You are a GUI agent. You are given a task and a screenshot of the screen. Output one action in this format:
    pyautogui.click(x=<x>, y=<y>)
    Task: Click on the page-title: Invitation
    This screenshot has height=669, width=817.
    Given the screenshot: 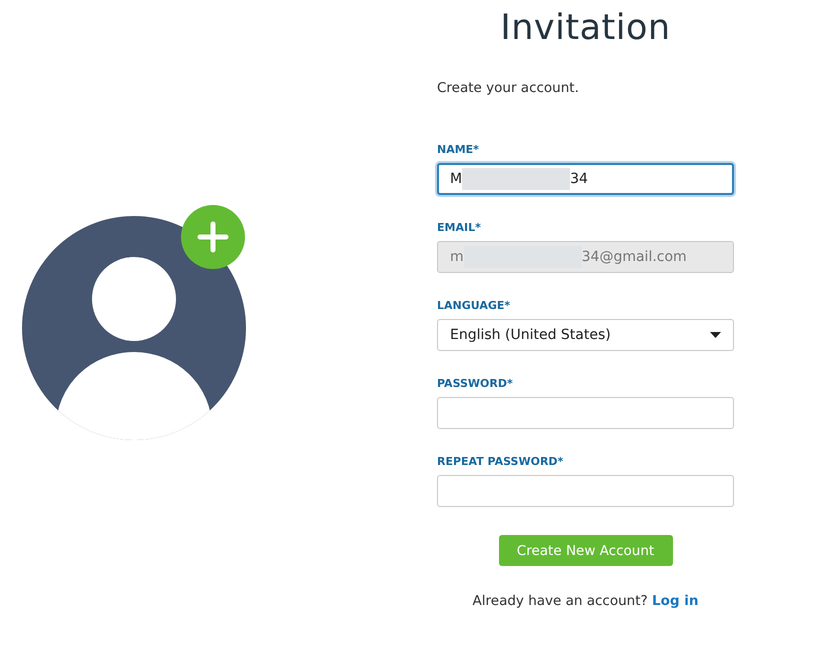 What is the action you would take?
    pyautogui.click(x=585, y=28)
    